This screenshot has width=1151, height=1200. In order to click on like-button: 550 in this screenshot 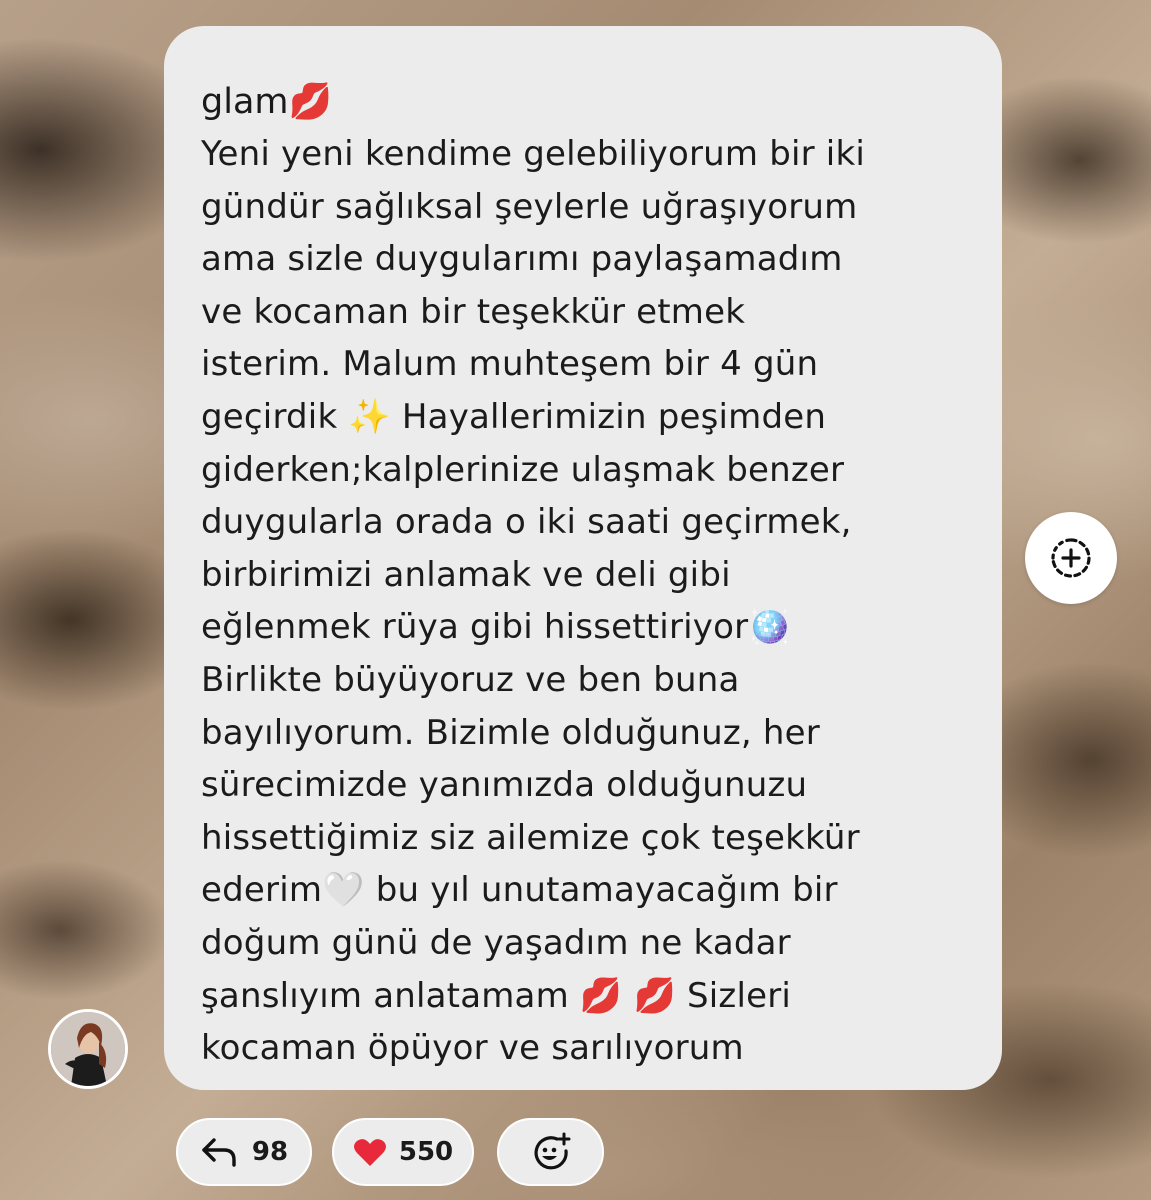, I will do `click(403, 1152)`.